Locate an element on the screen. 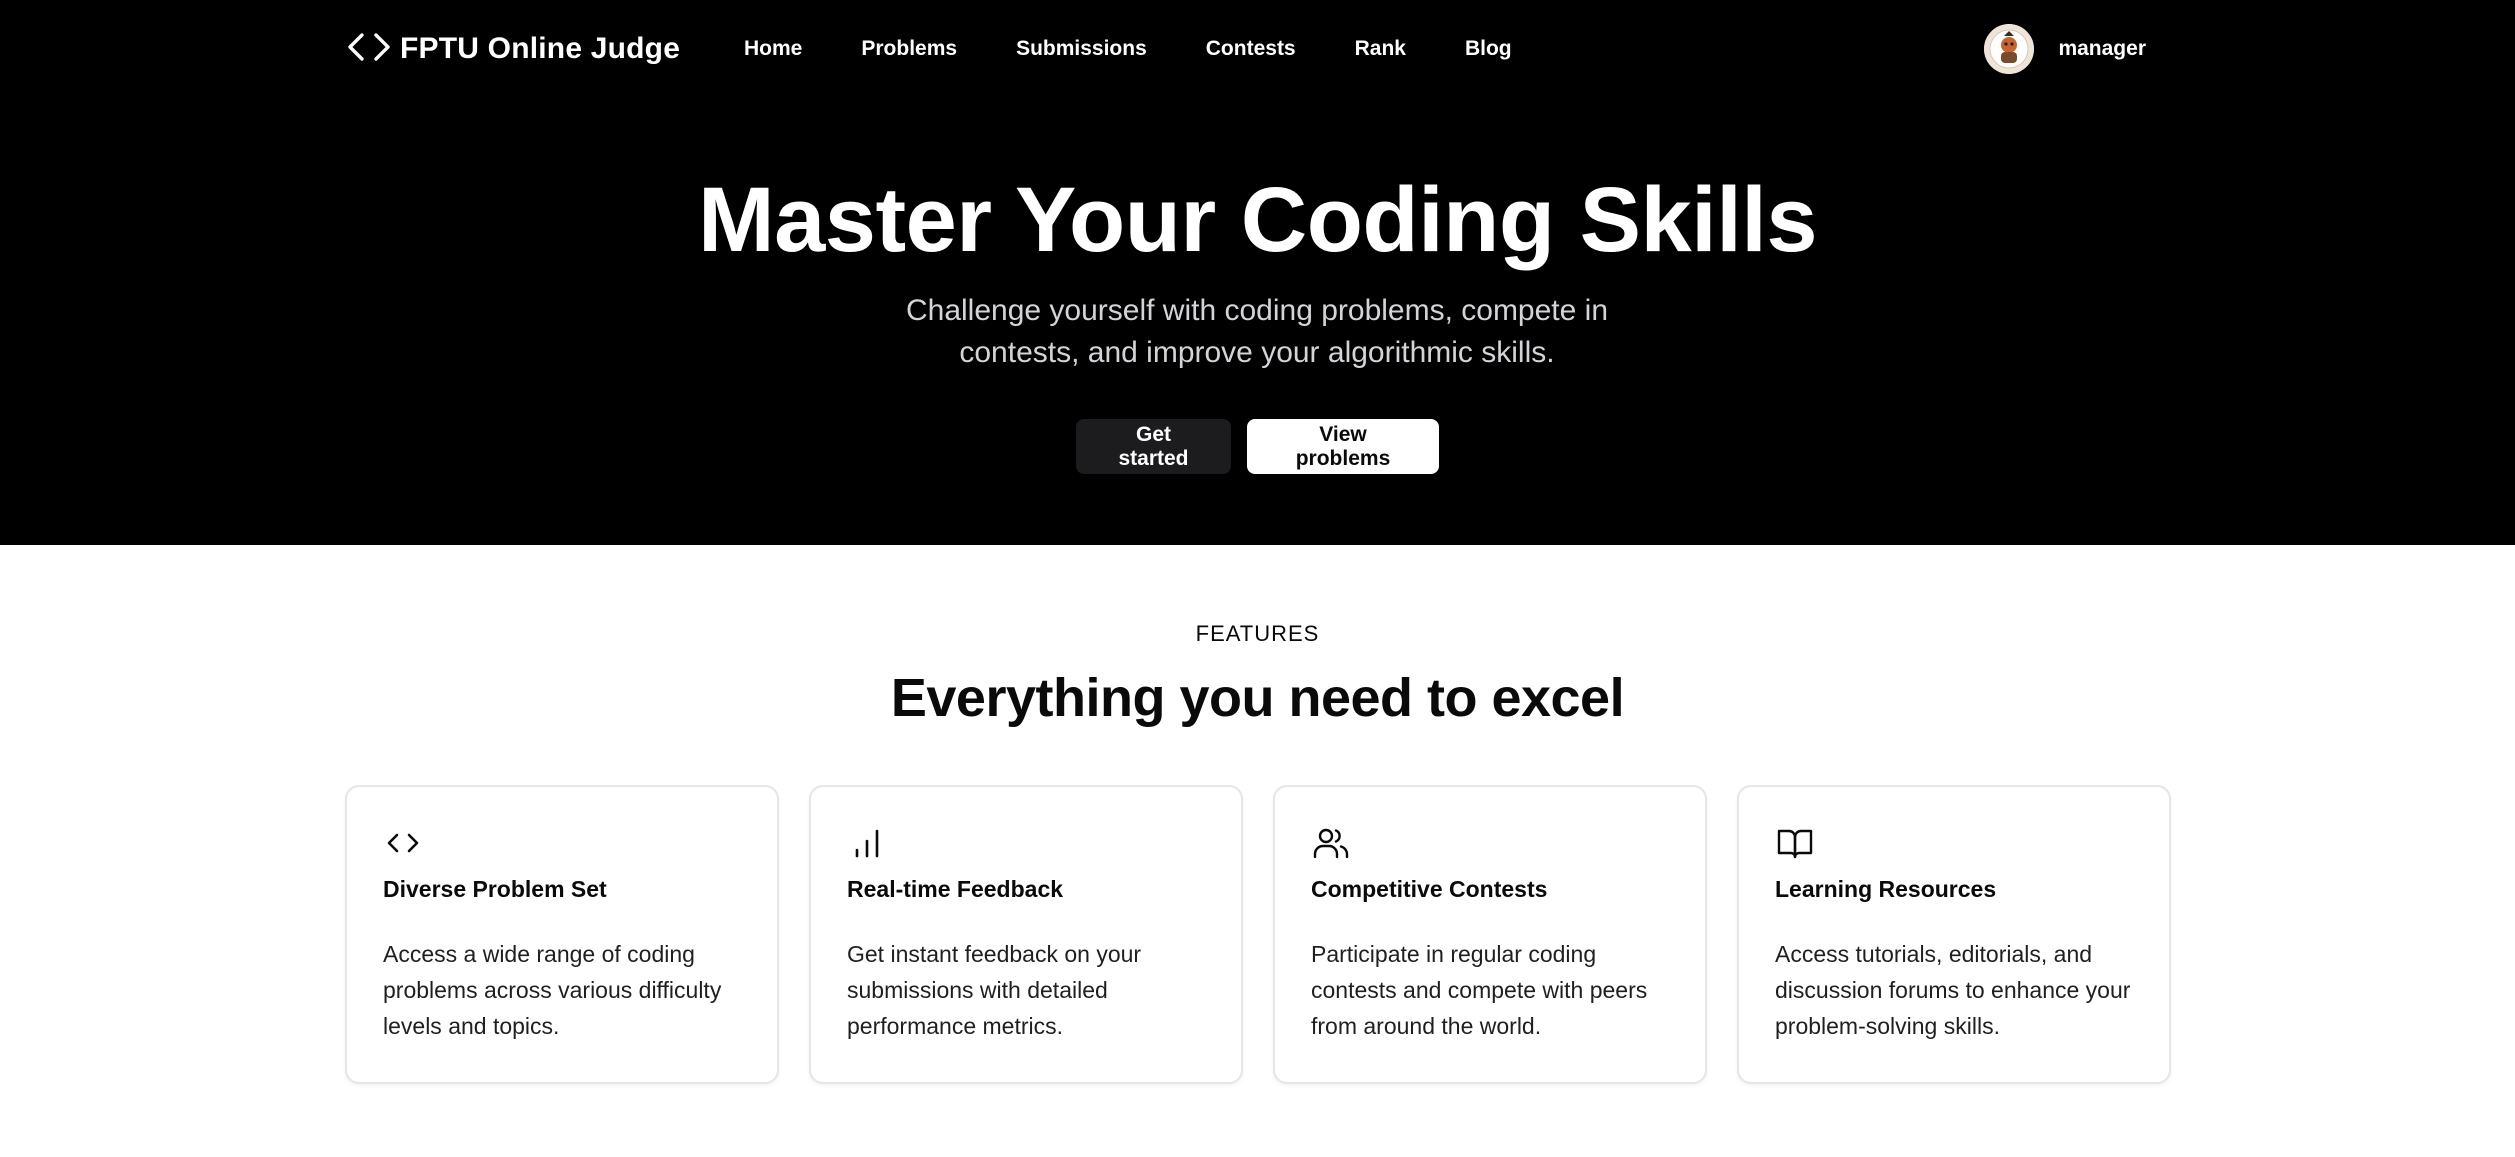 The image size is (2515, 1157). feature-card-title: Diverse Problem Set is located at coordinates (495, 889).